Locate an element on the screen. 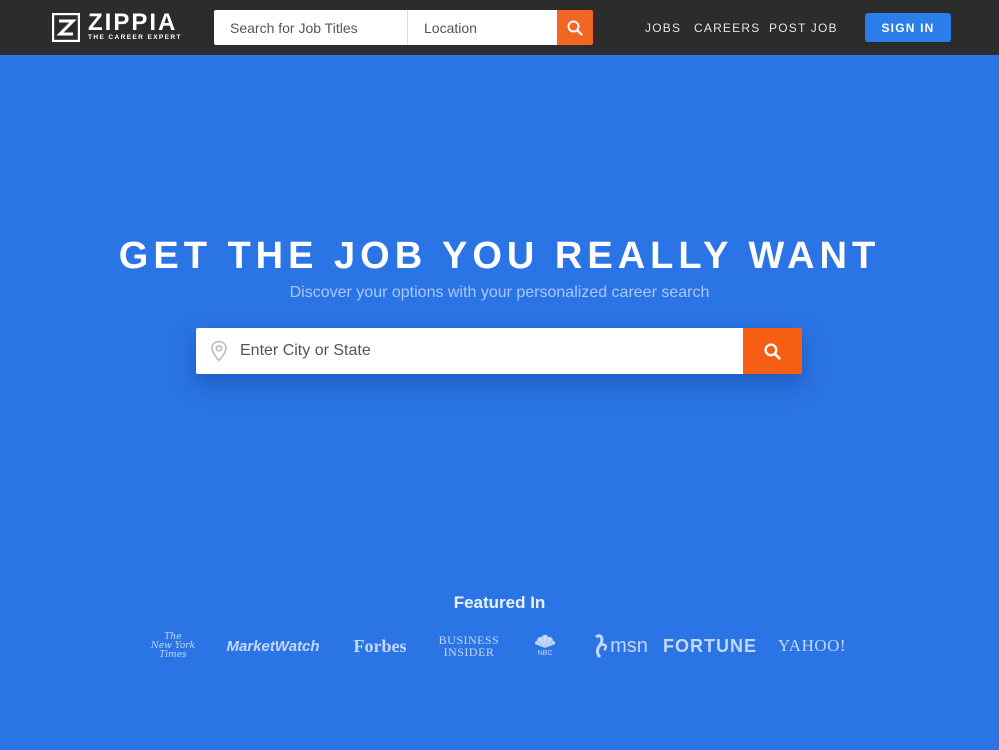 This screenshot has width=999, height=750. job-title-search-input is located at coordinates (311, 27).